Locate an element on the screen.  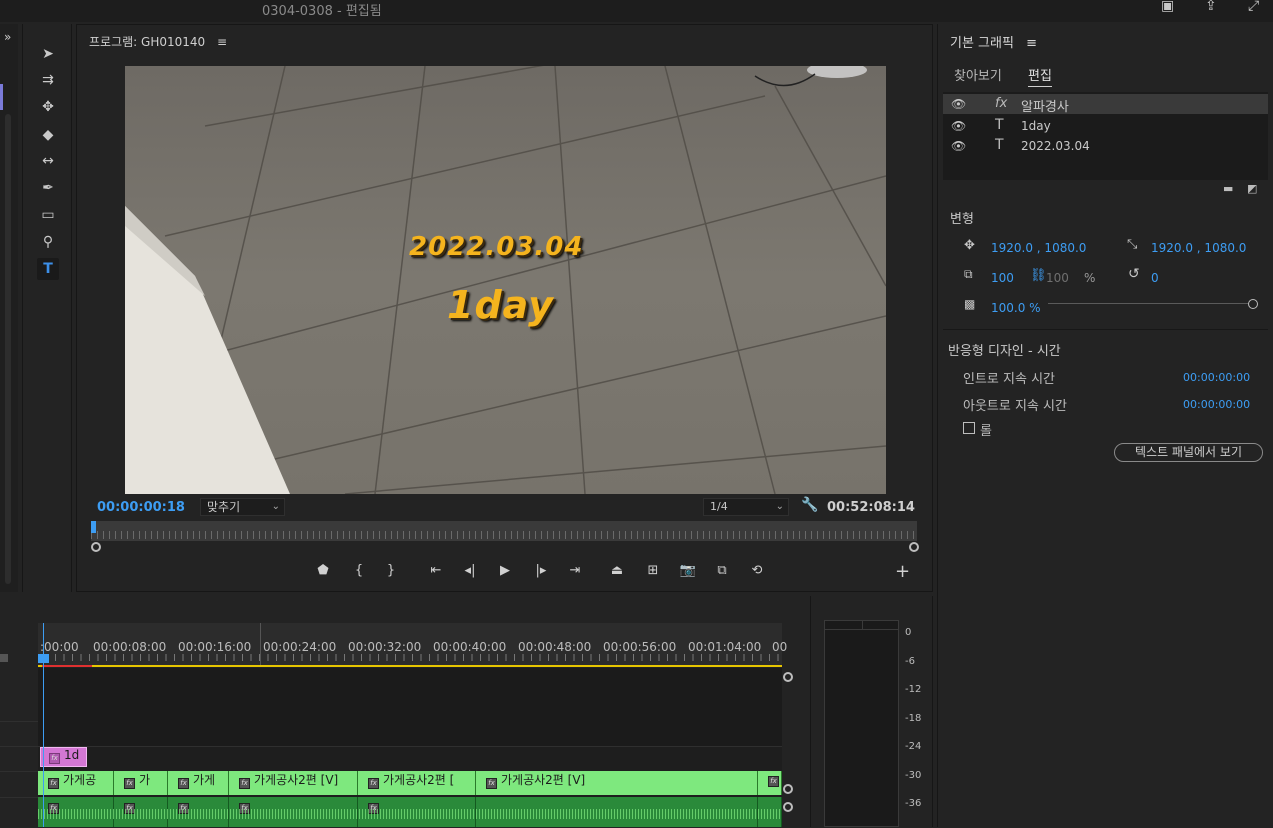
transform-section-title: 변형 is located at coordinates (962, 219).